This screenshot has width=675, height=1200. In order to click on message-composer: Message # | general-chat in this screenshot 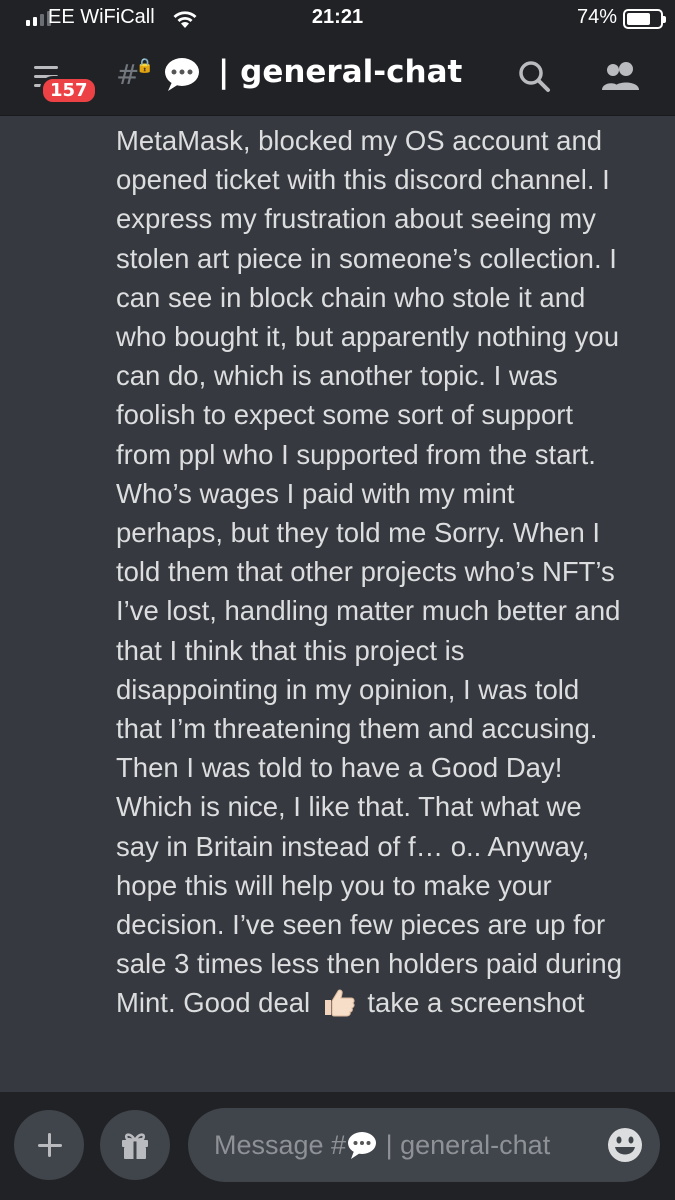, I will do `click(337, 1146)`.